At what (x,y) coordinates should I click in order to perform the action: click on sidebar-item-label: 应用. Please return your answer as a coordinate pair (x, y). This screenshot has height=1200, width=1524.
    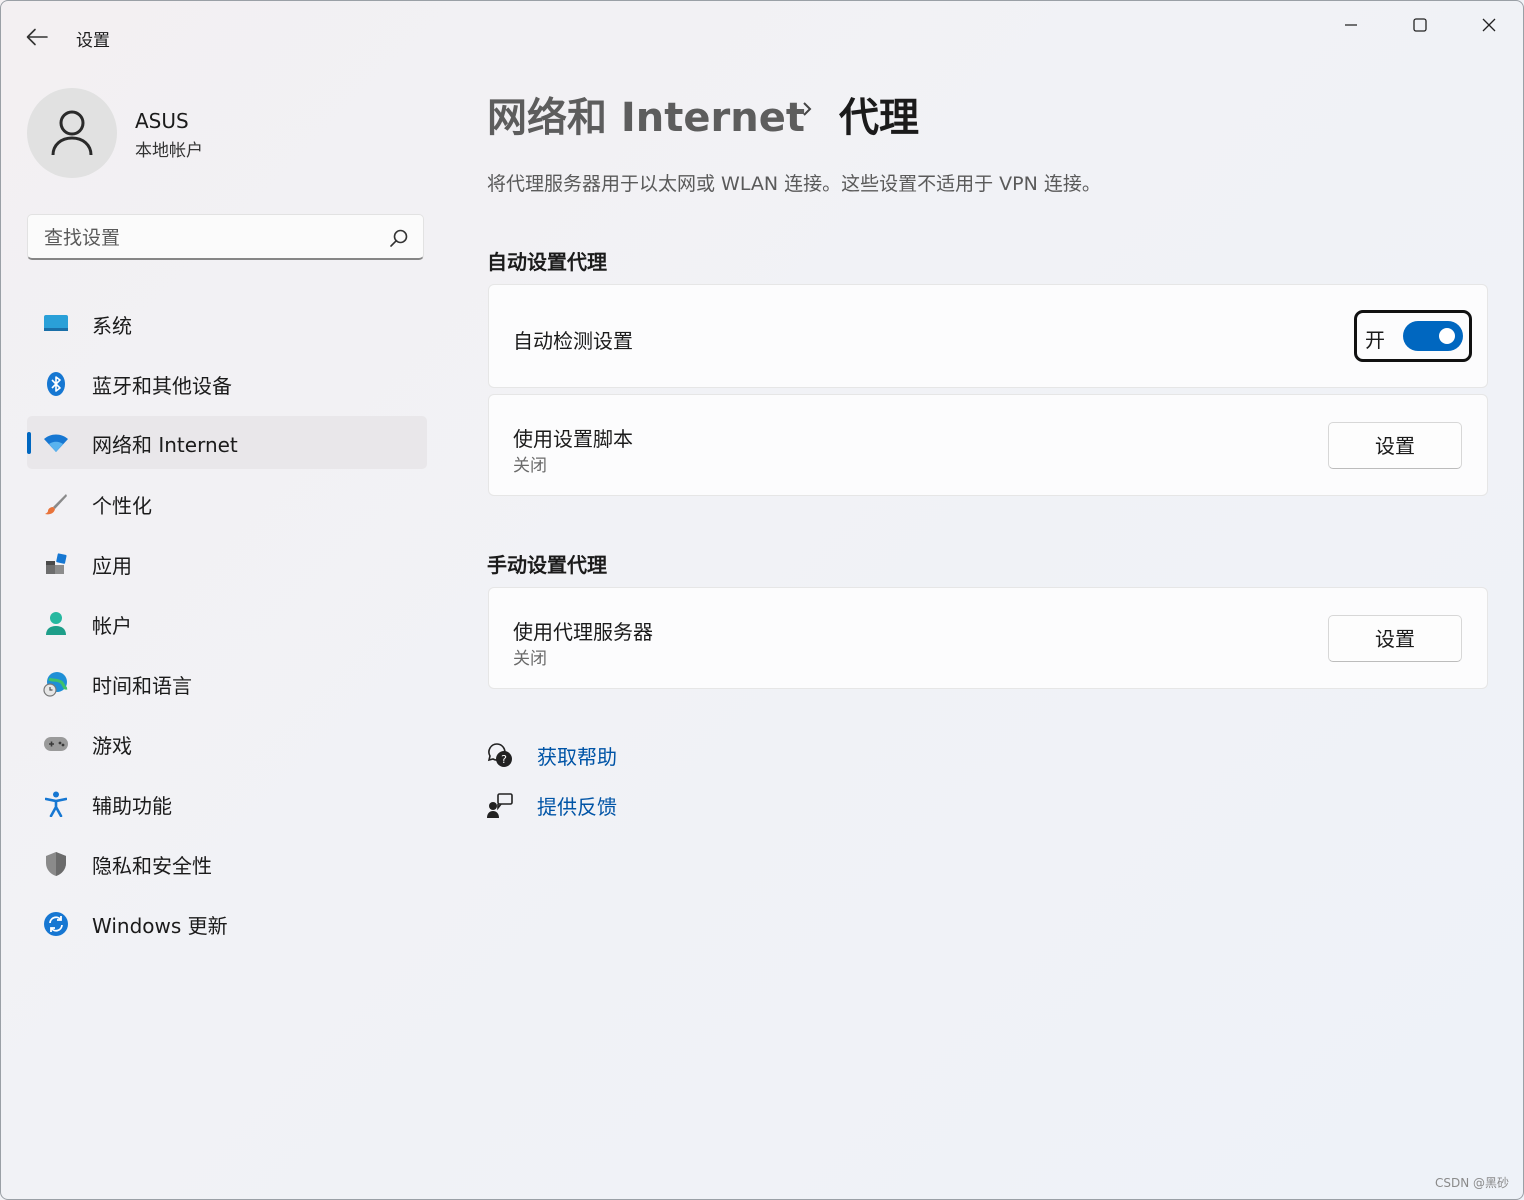
    Looking at the image, I should click on (112, 566).